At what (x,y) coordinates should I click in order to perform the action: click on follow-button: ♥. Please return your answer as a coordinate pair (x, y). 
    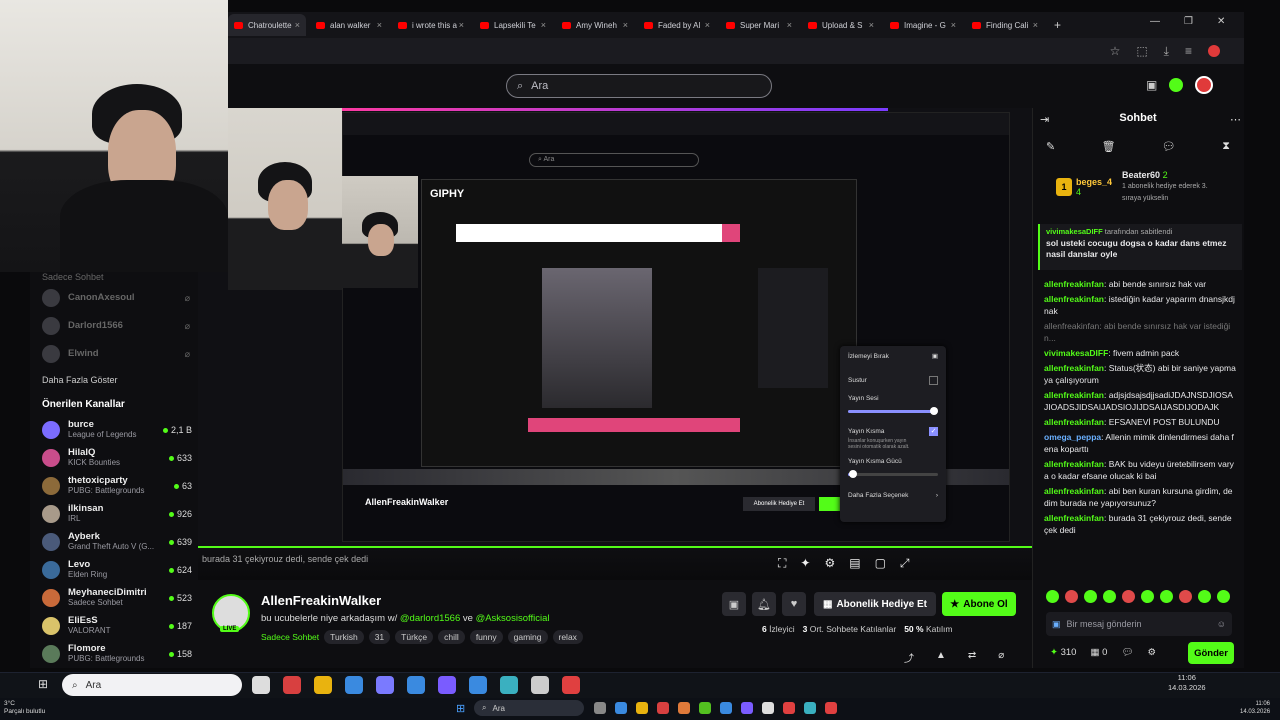
    Looking at the image, I should click on (794, 604).